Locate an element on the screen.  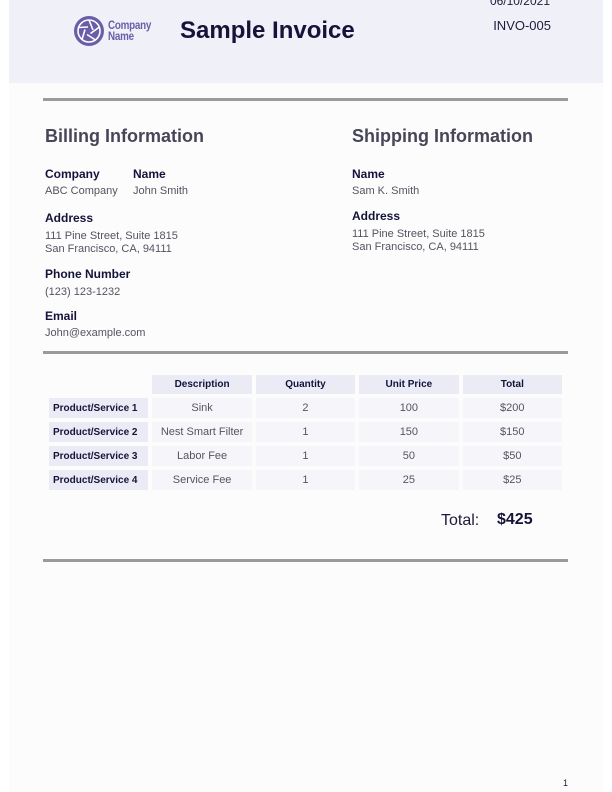
unit-price-cell: 25 is located at coordinates (409, 480).